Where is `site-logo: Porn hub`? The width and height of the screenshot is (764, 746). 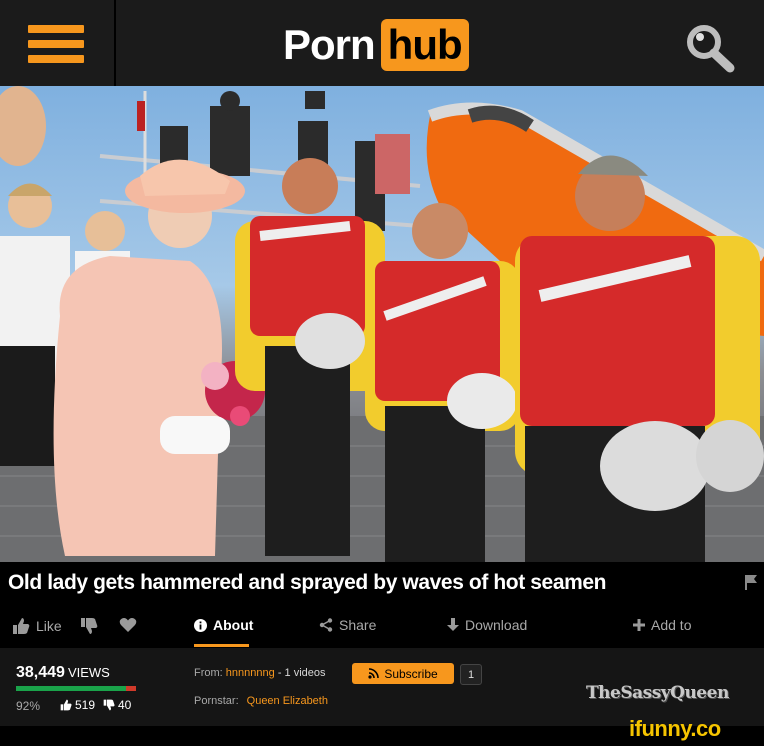
site-logo: Porn hub is located at coordinates (376, 45).